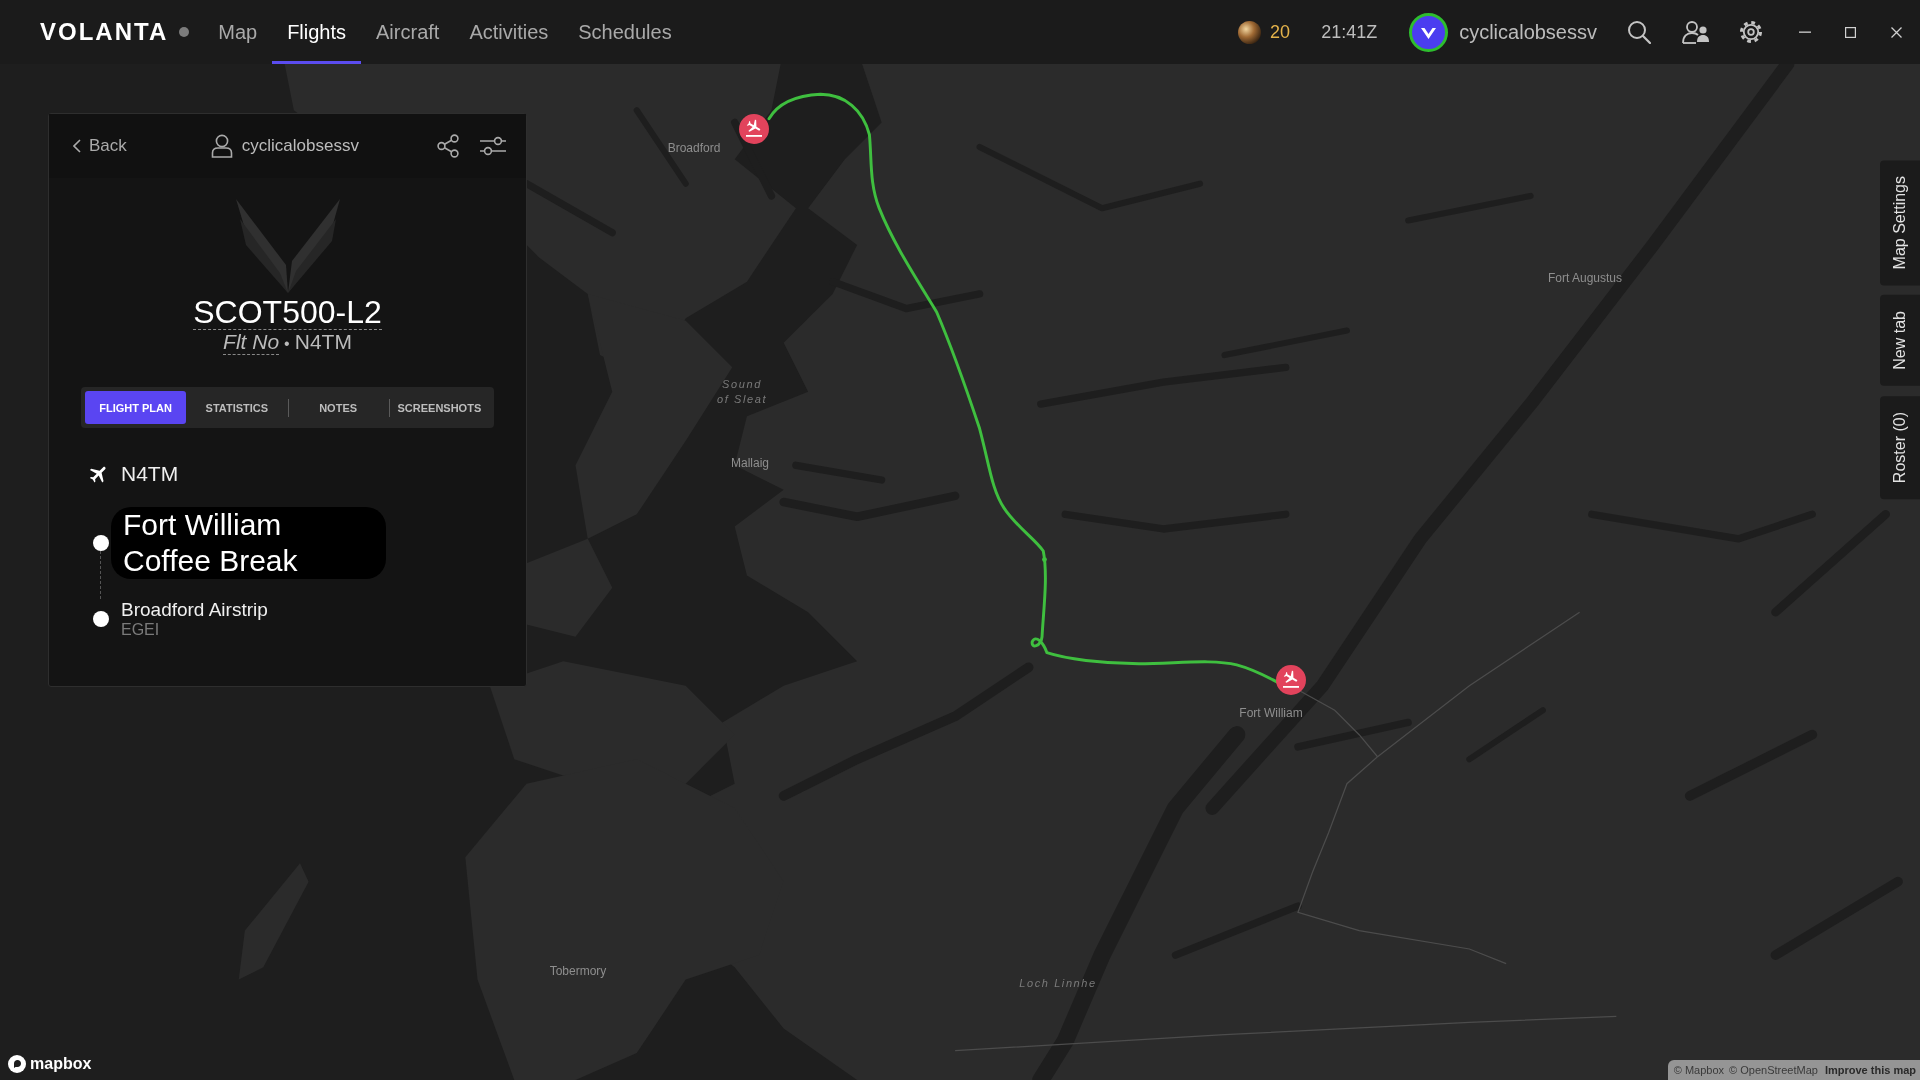 Image resolution: width=1920 pixels, height=1080 pixels. I want to click on status-dot-icon, so click(184, 32).